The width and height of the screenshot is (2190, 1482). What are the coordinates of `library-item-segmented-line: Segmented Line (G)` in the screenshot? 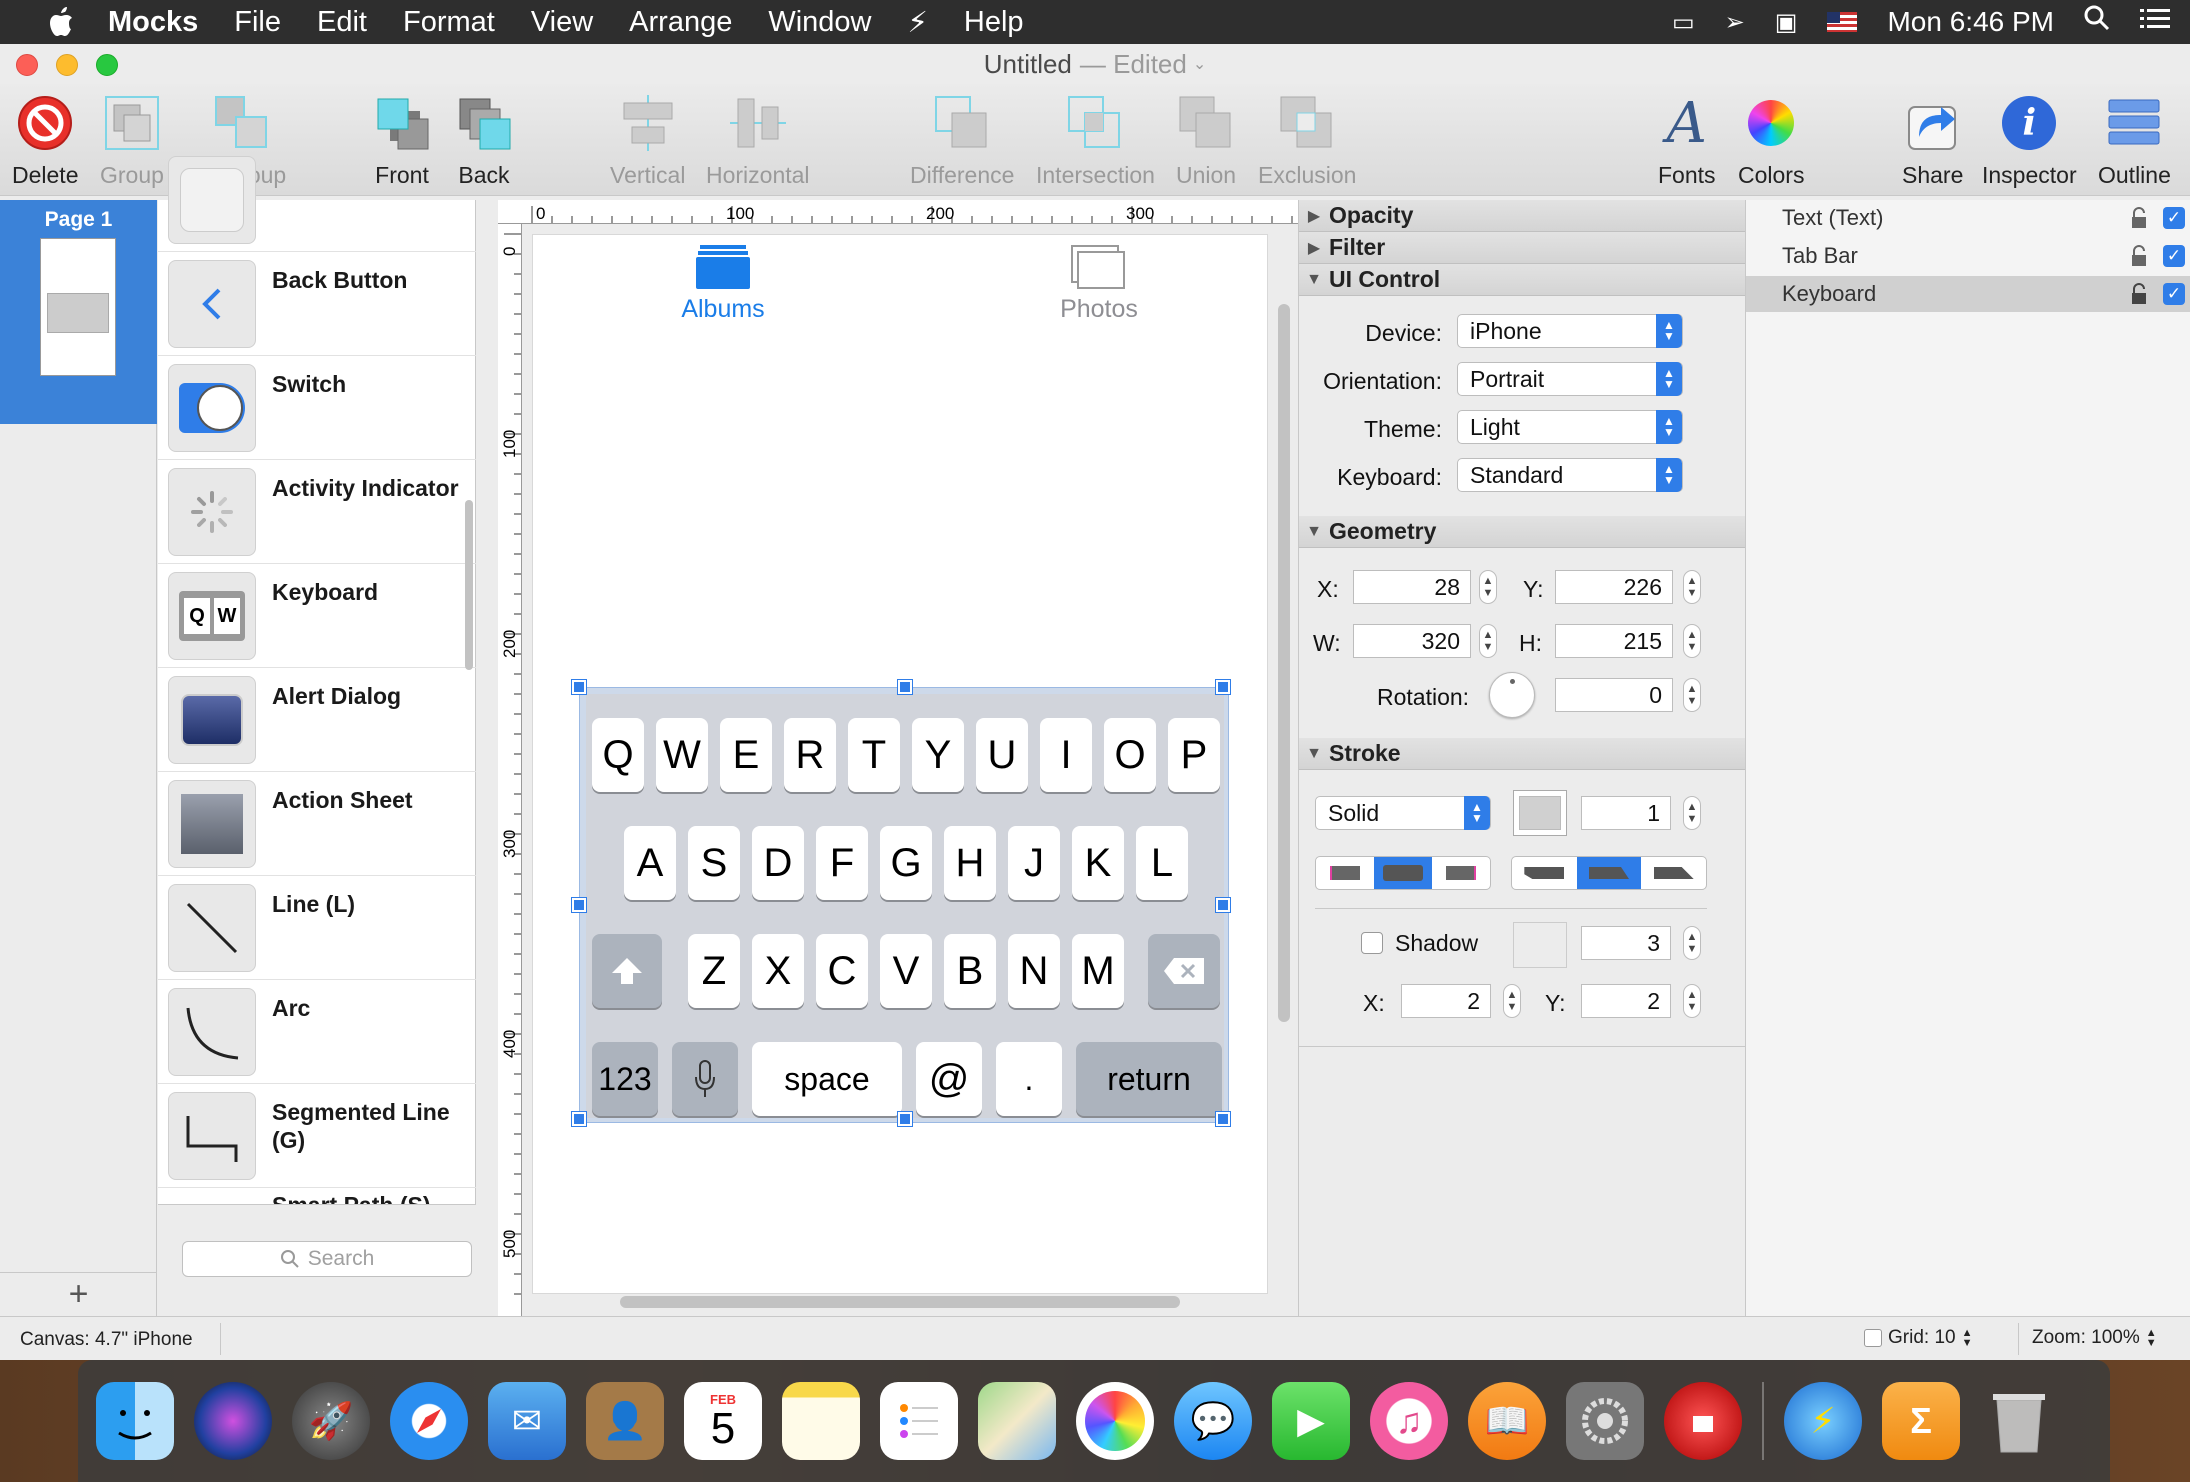 It's located at (317, 1136).